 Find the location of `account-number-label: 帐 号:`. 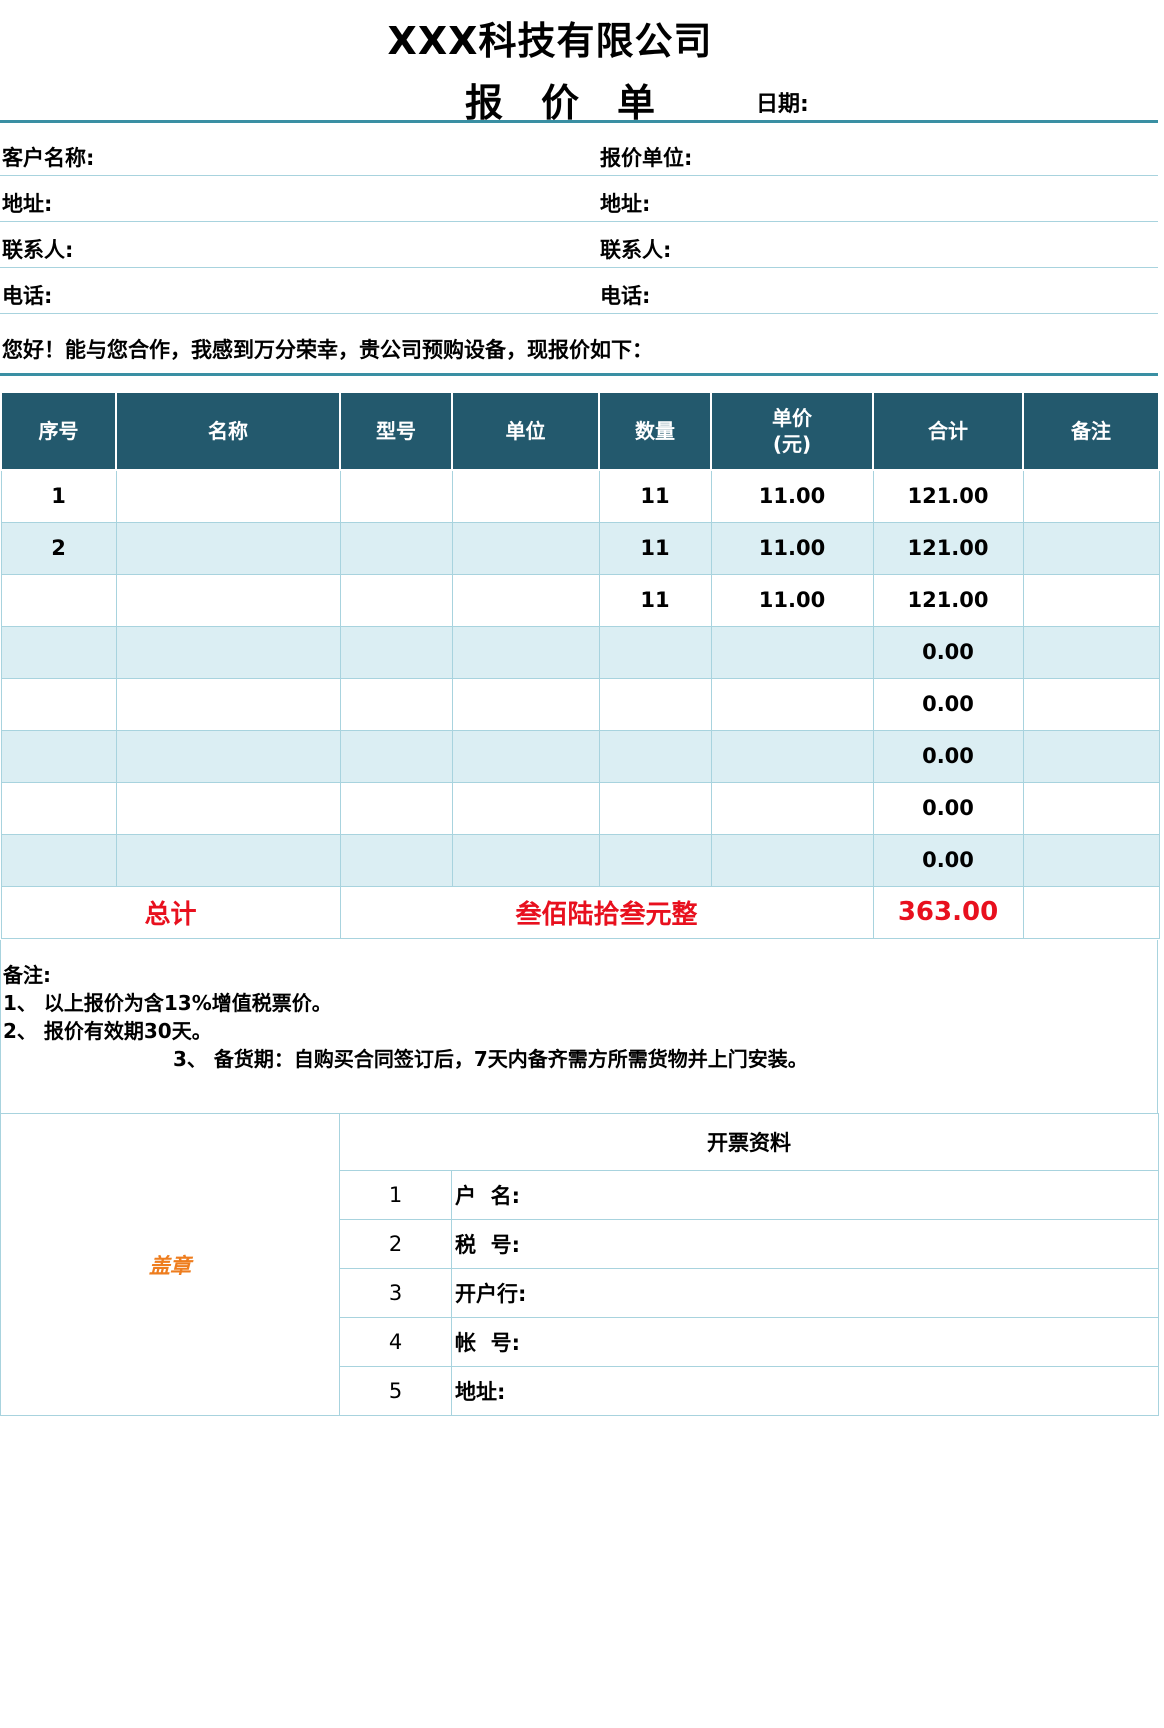

account-number-label: 帐 号: is located at coordinates (805, 1342).